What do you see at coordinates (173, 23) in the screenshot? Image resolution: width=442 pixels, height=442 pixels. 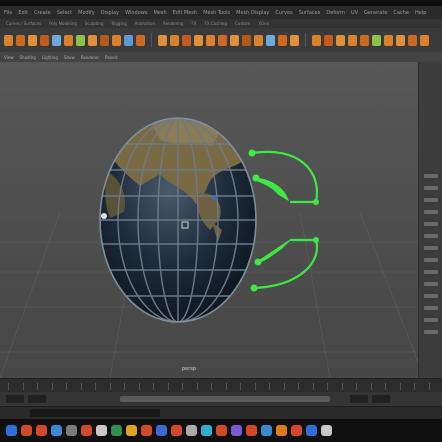 I see `shelf-tab: Rendering` at bounding box center [173, 23].